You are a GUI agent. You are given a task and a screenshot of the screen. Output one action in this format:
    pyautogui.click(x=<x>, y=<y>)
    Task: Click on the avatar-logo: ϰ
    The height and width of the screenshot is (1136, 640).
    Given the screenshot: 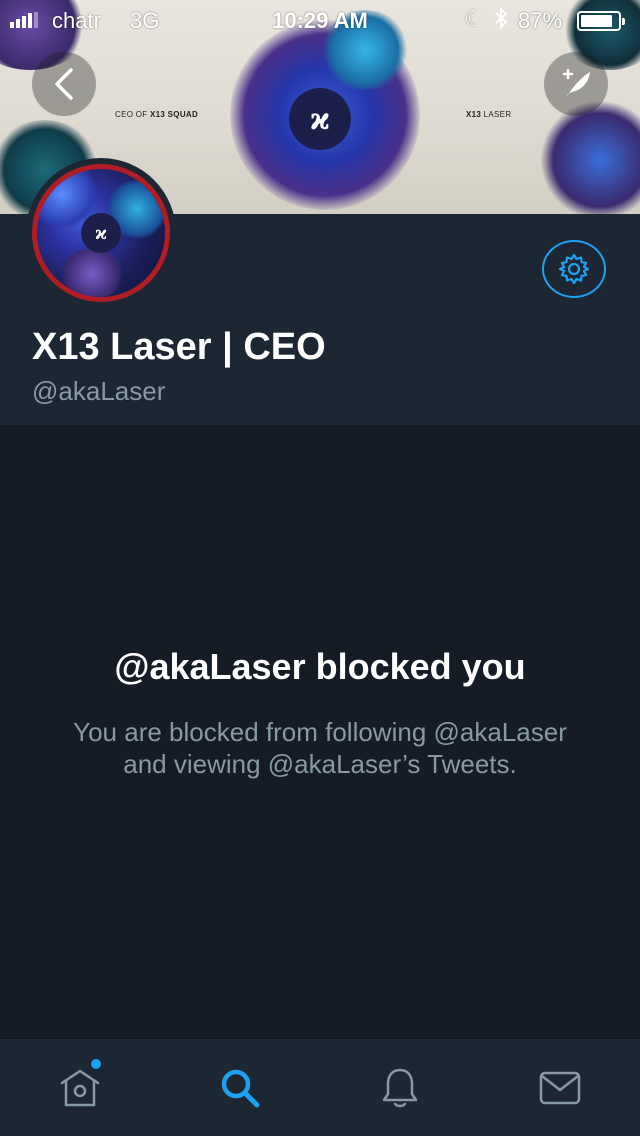 What is the action you would take?
    pyautogui.click(x=101, y=233)
    